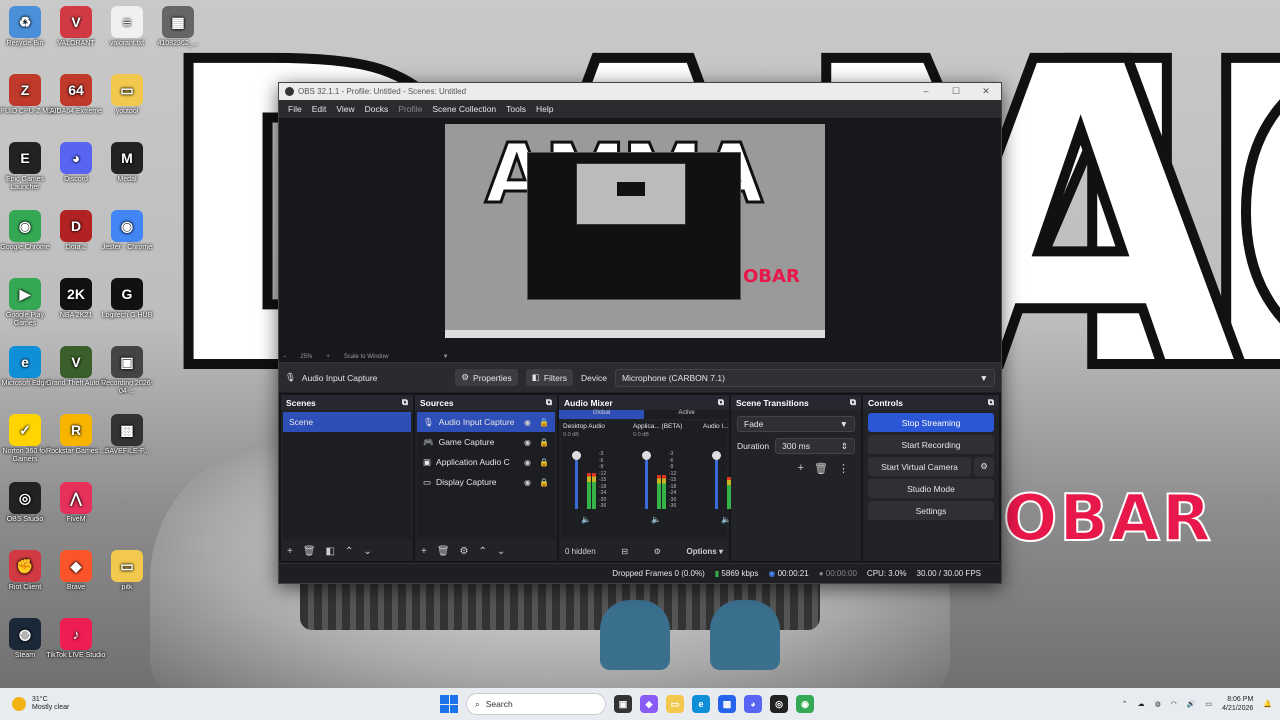  What do you see at coordinates (753, 704) in the screenshot?
I see `discord-icon: ◕` at bounding box center [753, 704].